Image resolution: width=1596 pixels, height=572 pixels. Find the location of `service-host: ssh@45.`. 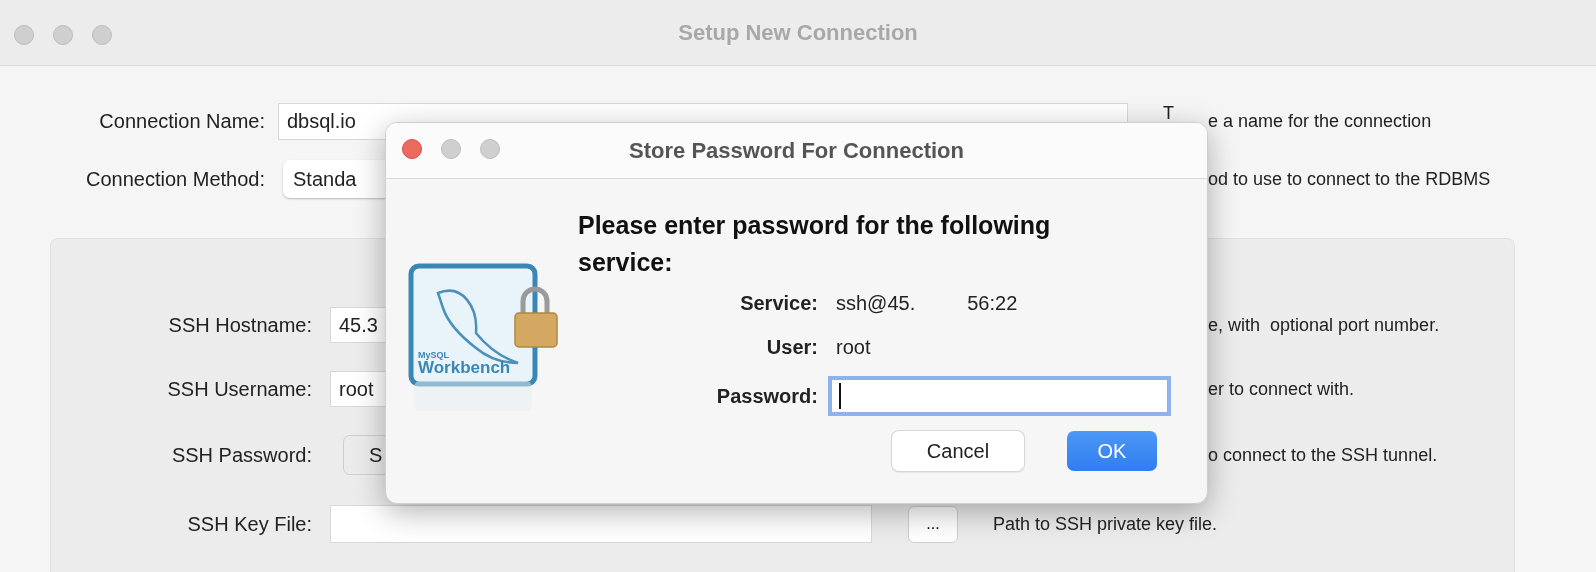

service-host: ssh@45. is located at coordinates (876, 303).